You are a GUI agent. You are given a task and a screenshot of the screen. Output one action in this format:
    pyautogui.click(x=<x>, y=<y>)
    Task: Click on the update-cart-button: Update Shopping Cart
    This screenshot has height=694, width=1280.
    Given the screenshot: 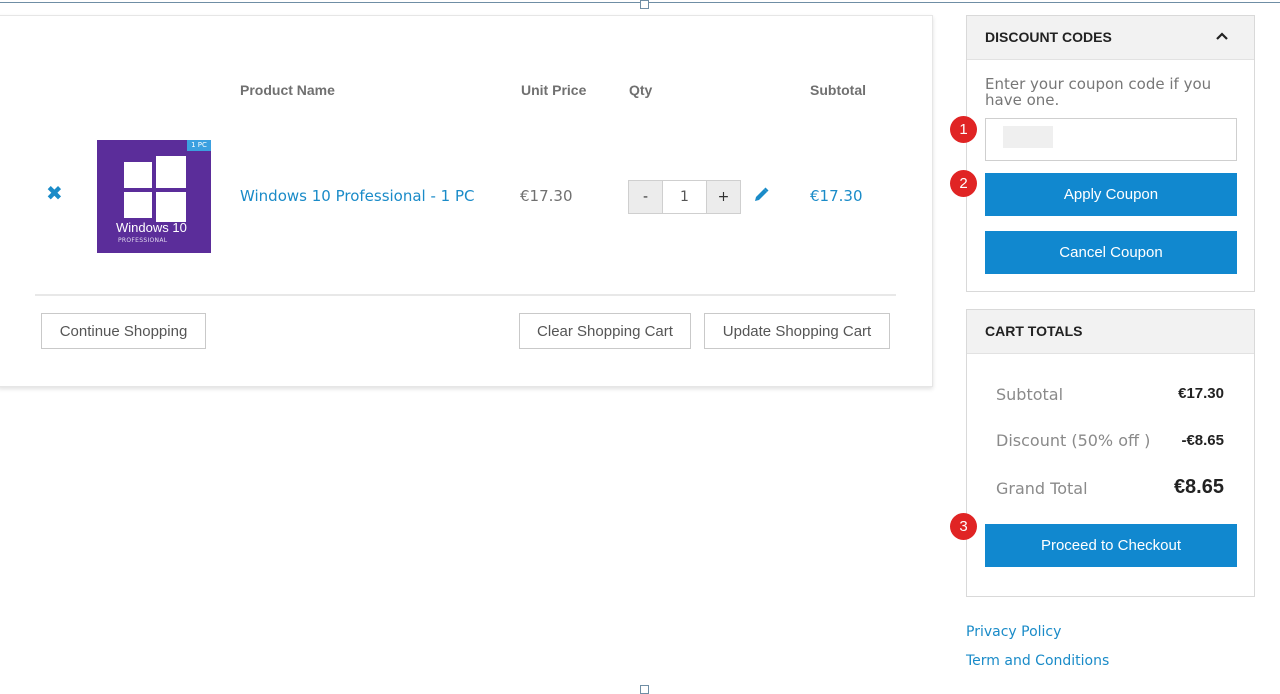 What is the action you would take?
    pyautogui.click(x=797, y=331)
    